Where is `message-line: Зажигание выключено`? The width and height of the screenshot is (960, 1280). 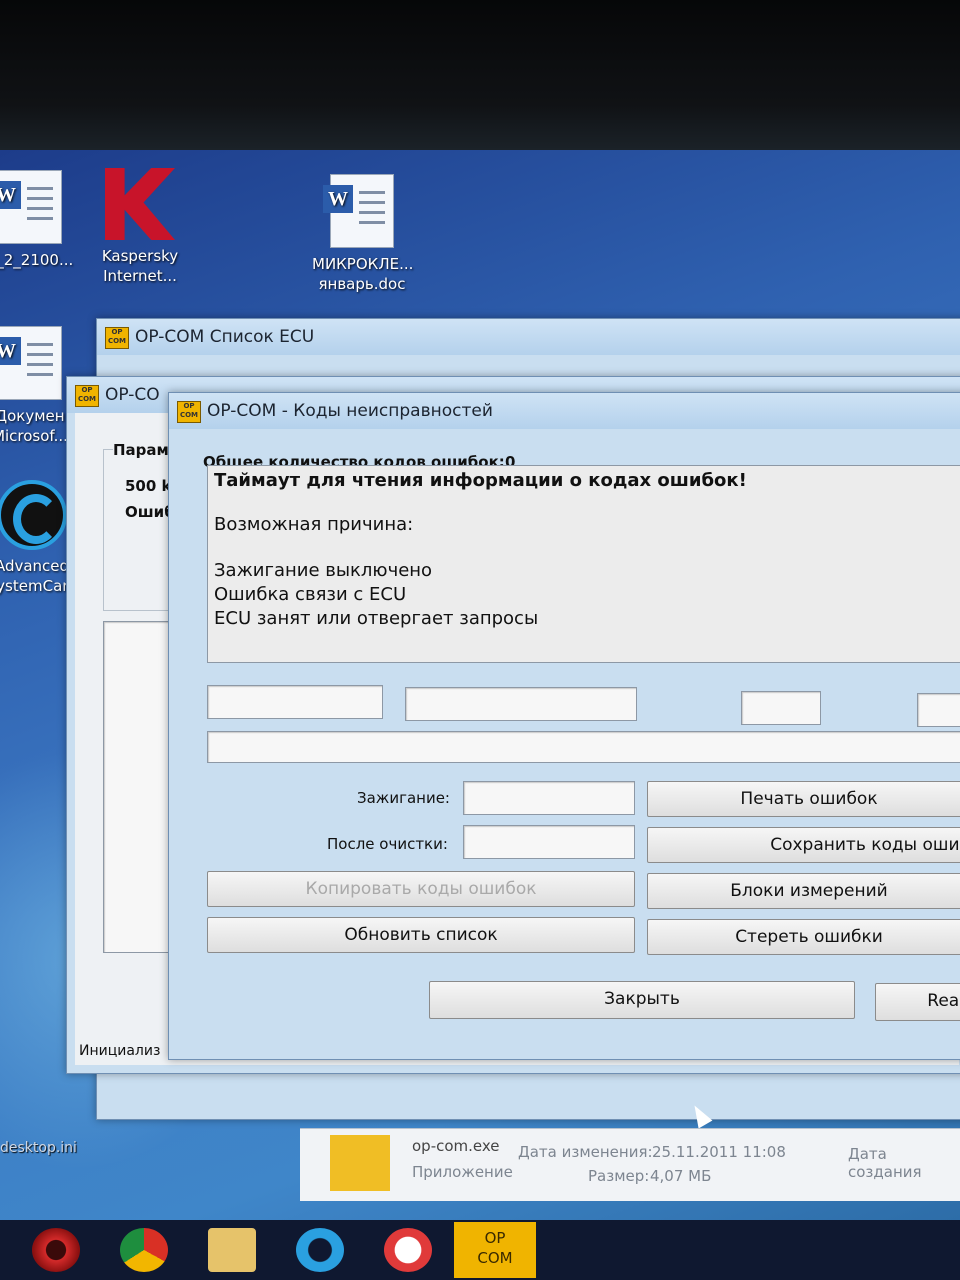
message-line: Зажигание выключено is located at coordinates (323, 570).